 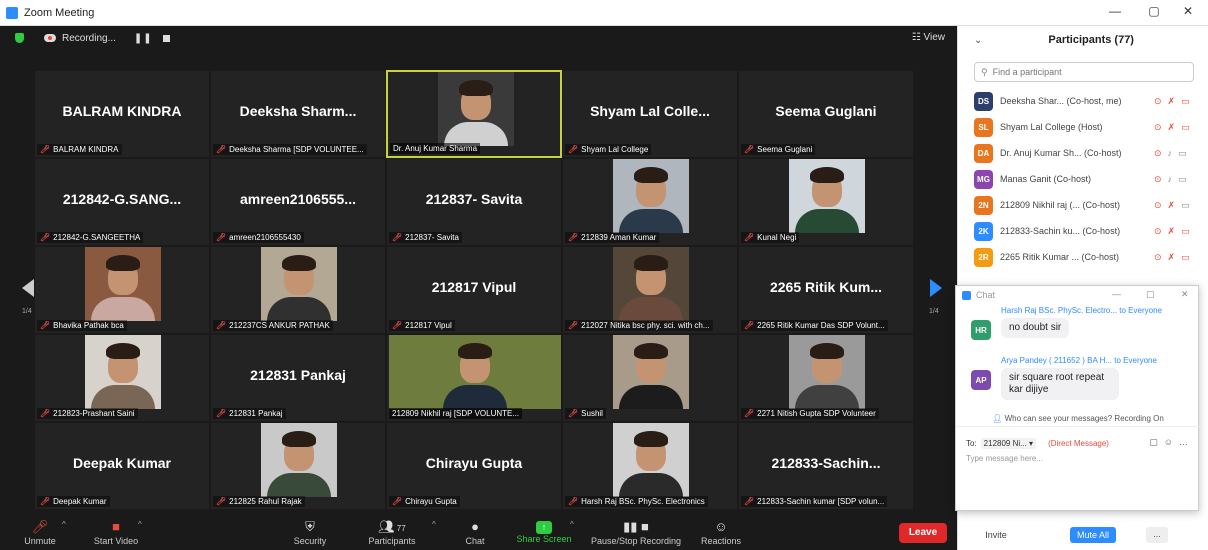 I want to click on participants-chevron-icon: ^, so click(x=434, y=524).